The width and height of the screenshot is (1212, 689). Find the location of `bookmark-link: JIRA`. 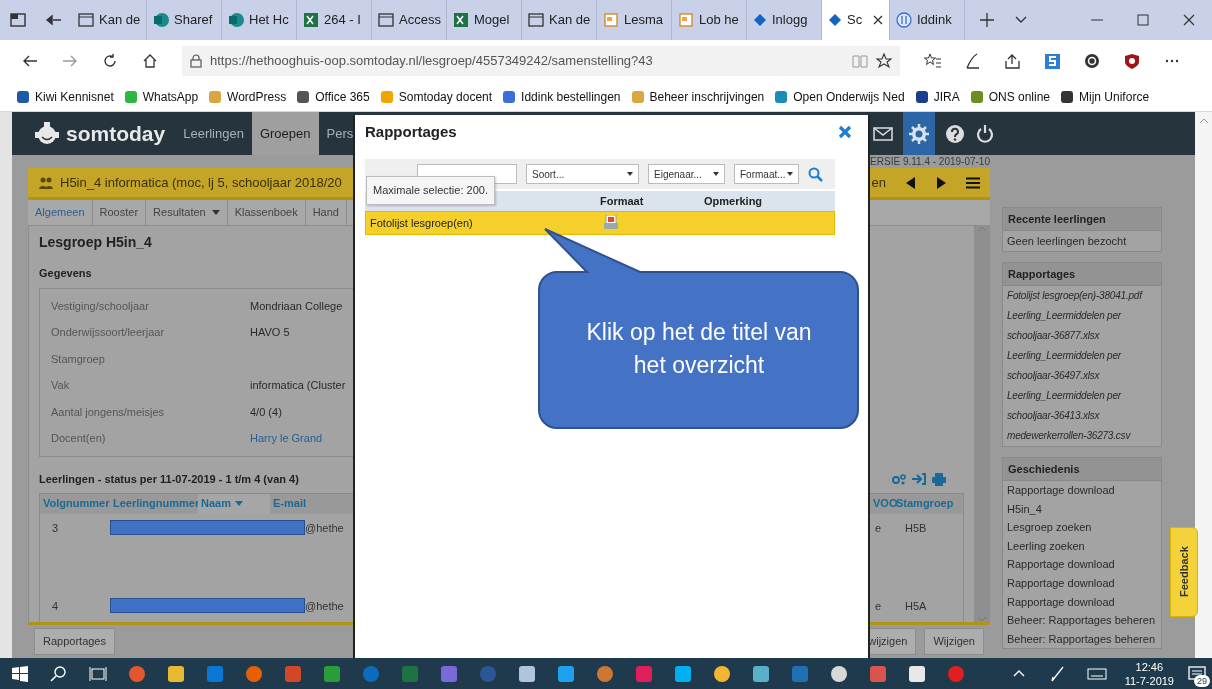

bookmark-link: JIRA is located at coordinates (937, 96).